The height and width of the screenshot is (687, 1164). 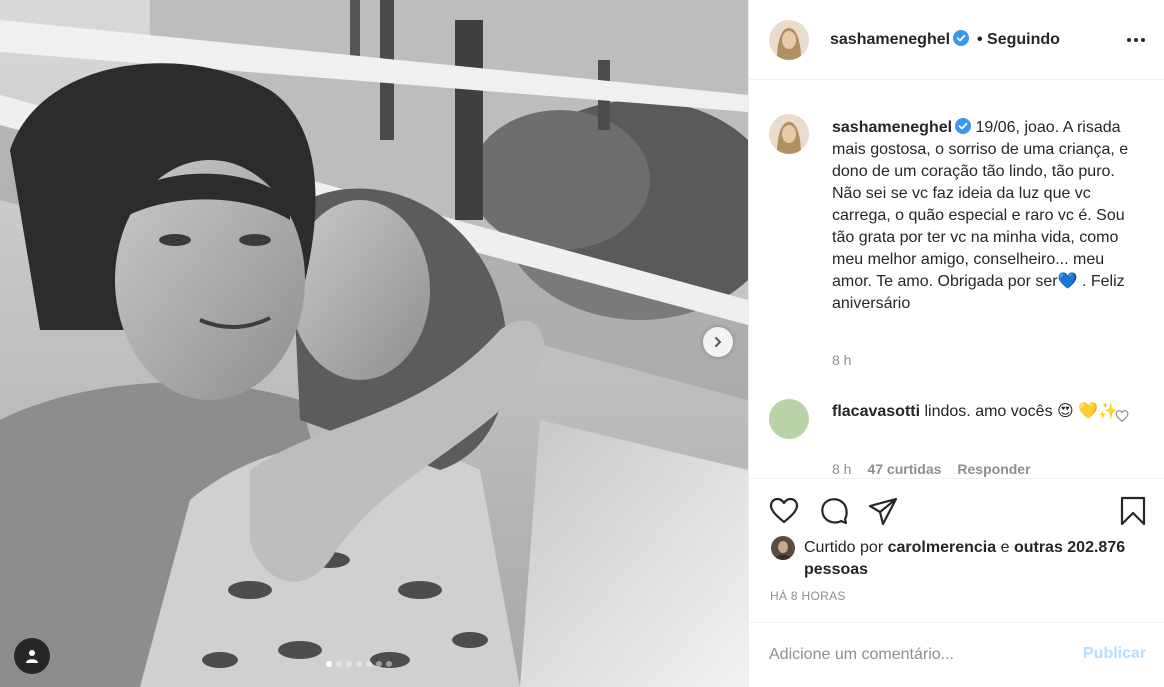 What do you see at coordinates (808, 596) in the screenshot?
I see `post-timestamp: HÁ 8 HORAS` at bounding box center [808, 596].